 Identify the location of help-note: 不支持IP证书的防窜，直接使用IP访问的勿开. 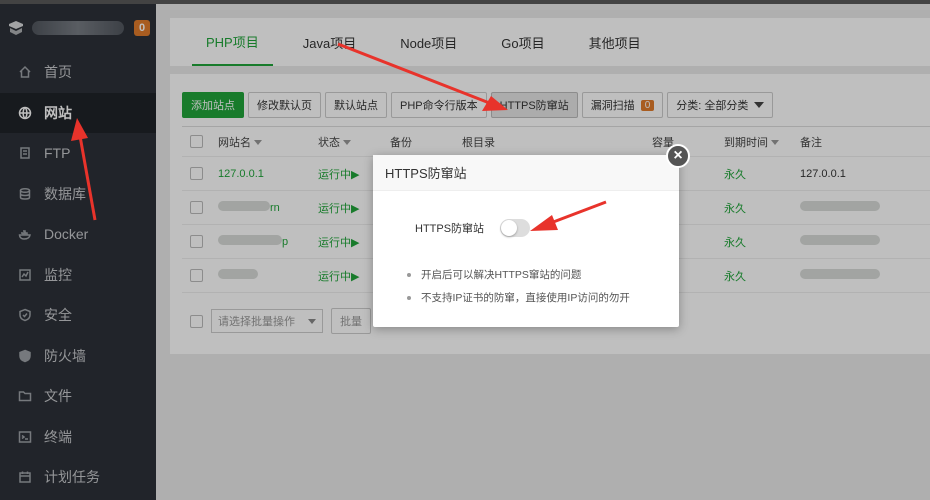
(518, 297).